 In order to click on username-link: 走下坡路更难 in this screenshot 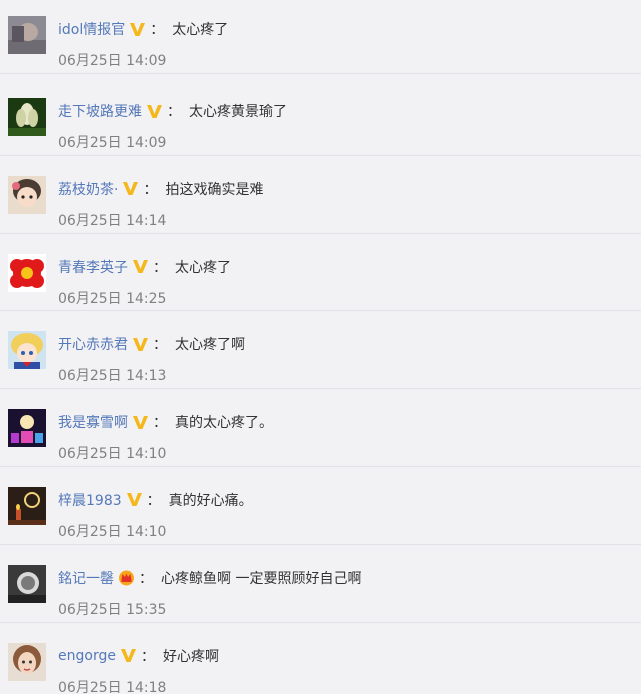, I will do `click(100, 111)`.